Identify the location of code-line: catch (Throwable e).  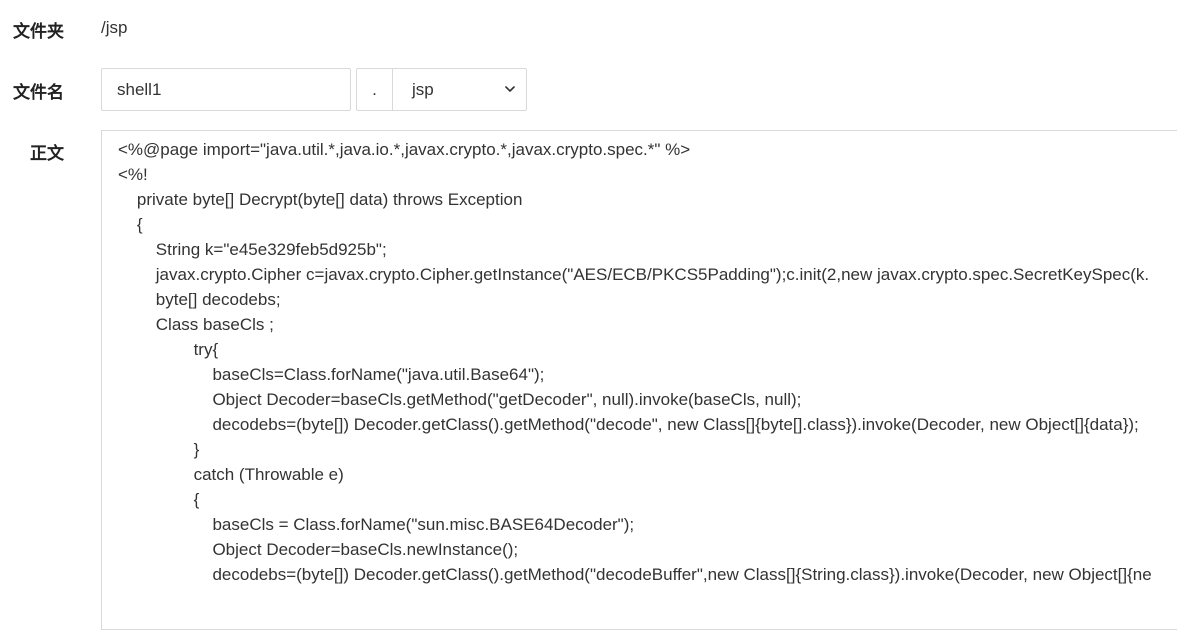
(231, 474).